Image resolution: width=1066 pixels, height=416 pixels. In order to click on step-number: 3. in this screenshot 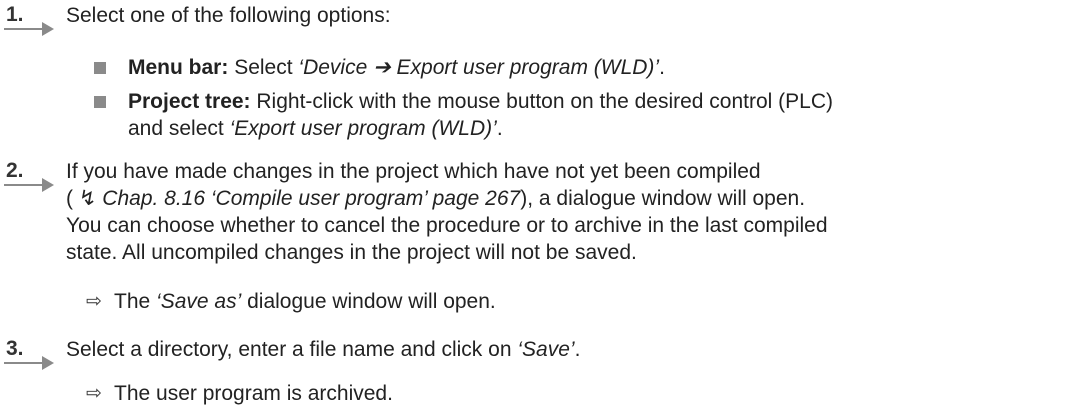, I will do `click(15, 348)`.